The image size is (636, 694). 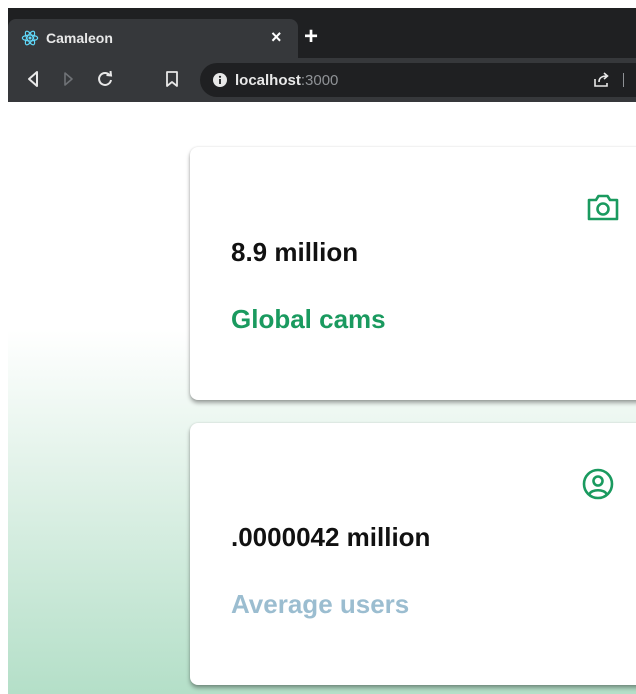 What do you see at coordinates (602, 80) in the screenshot?
I see `share-icon` at bounding box center [602, 80].